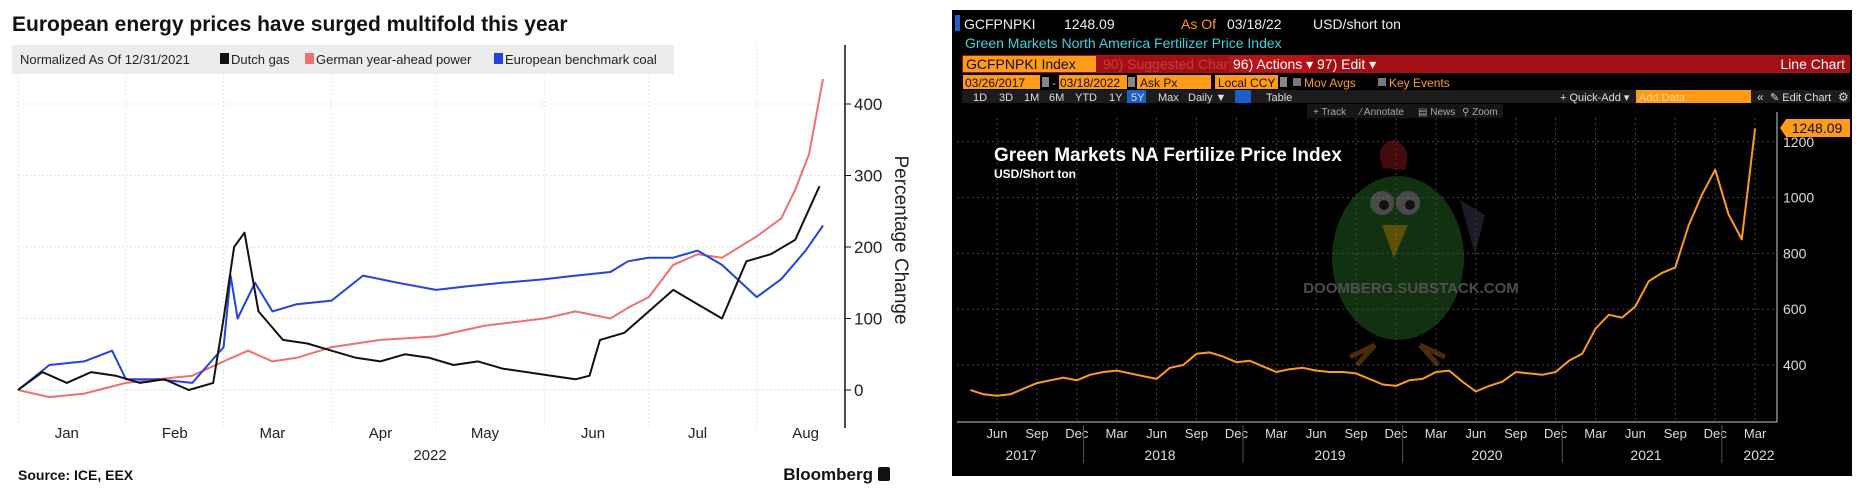 The image size is (1870, 488). I want to click on key-events-label: Key Events, so click(1419, 83).